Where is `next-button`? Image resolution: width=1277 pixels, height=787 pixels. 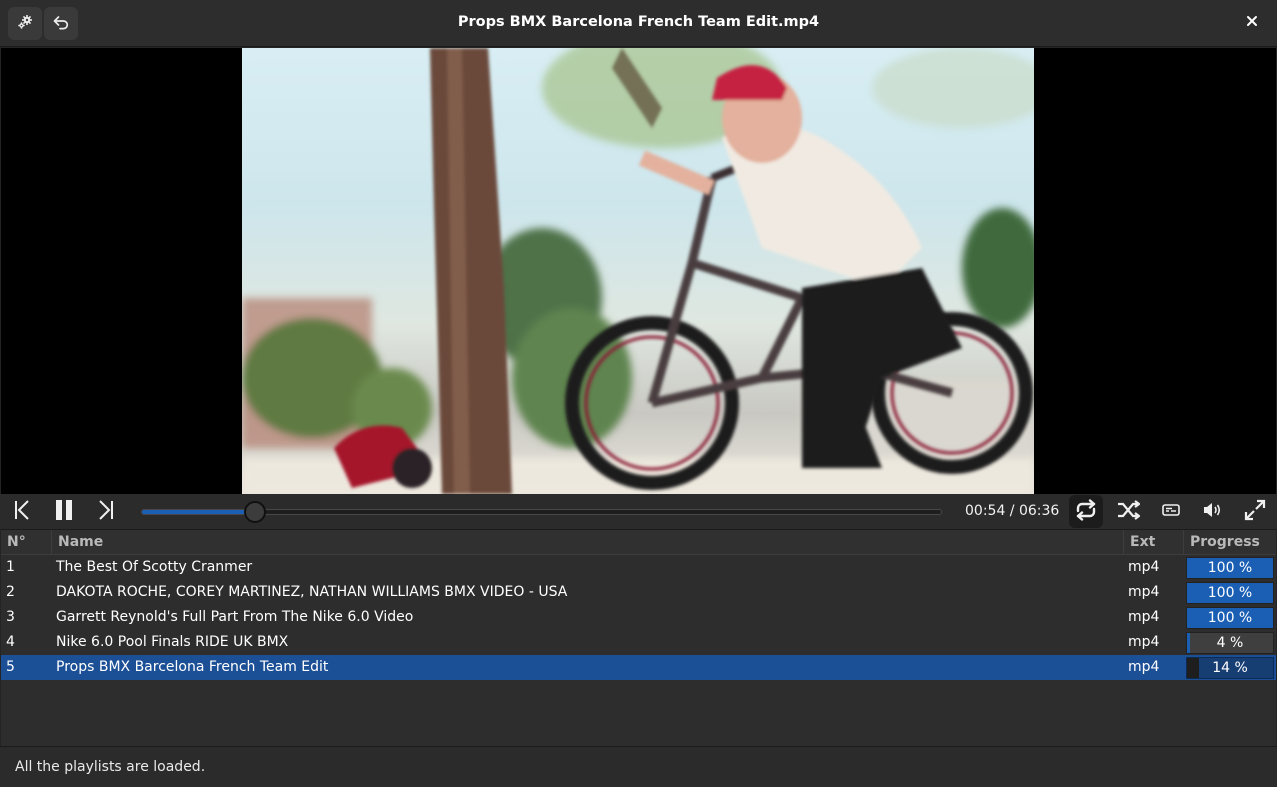 next-button is located at coordinates (106, 511).